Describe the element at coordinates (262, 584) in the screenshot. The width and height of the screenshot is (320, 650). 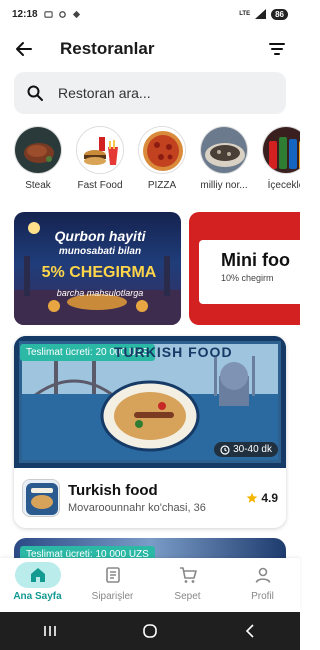
I see `nav-profile: Profil` at that location.